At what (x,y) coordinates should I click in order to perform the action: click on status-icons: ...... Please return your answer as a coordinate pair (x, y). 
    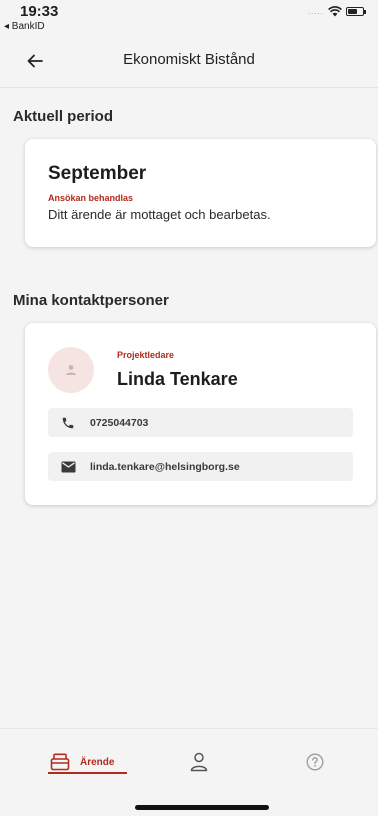
    Looking at the image, I should click on (336, 11).